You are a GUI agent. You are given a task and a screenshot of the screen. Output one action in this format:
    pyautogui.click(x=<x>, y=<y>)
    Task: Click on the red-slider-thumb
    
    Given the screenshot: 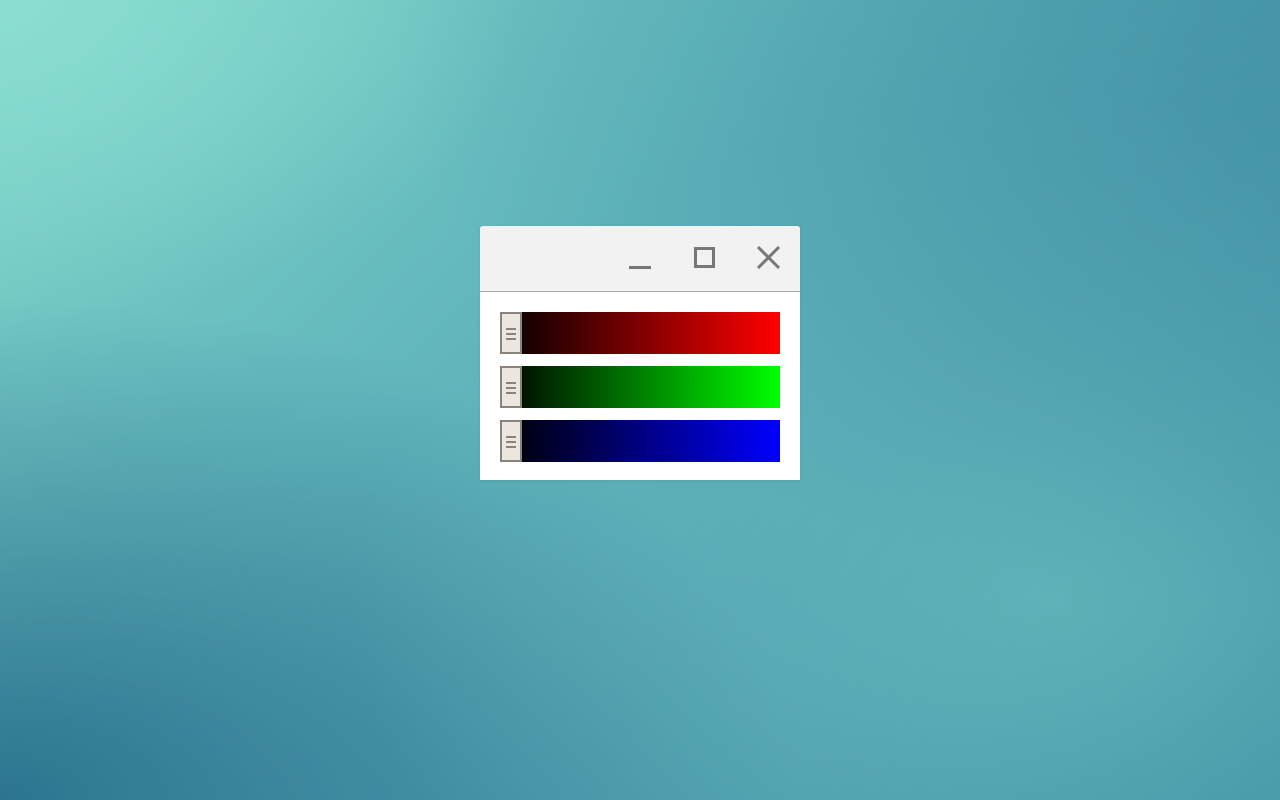 What is the action you would take?
    pyautogui.click(x=511, y=333)
    